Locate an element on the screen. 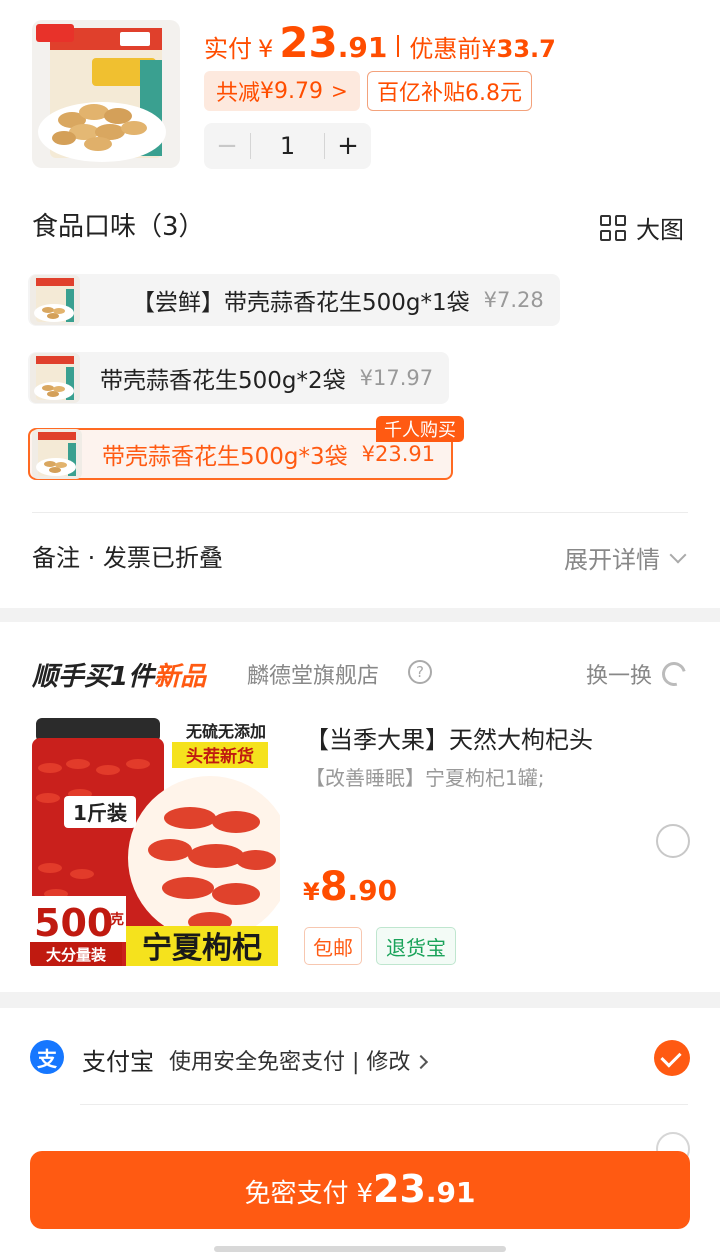 The width and height of the screenshot is (720, 1258). refresh-icon is located at coordinates (674, 674).